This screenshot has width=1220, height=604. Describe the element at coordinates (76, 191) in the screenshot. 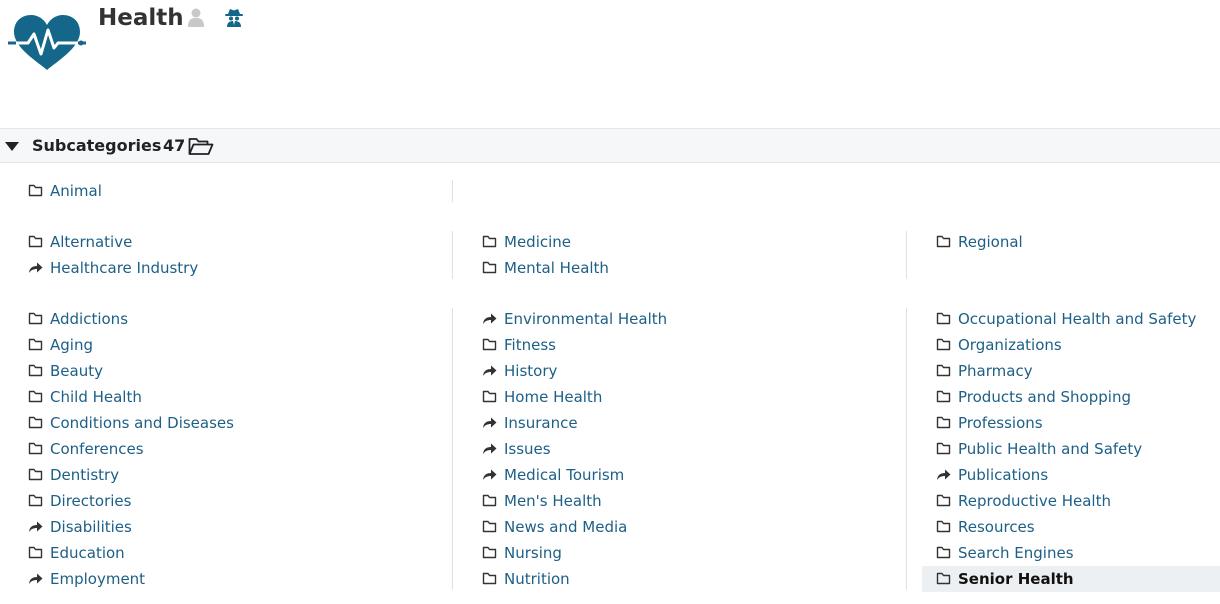

I see `category-link: Animal` at that location.